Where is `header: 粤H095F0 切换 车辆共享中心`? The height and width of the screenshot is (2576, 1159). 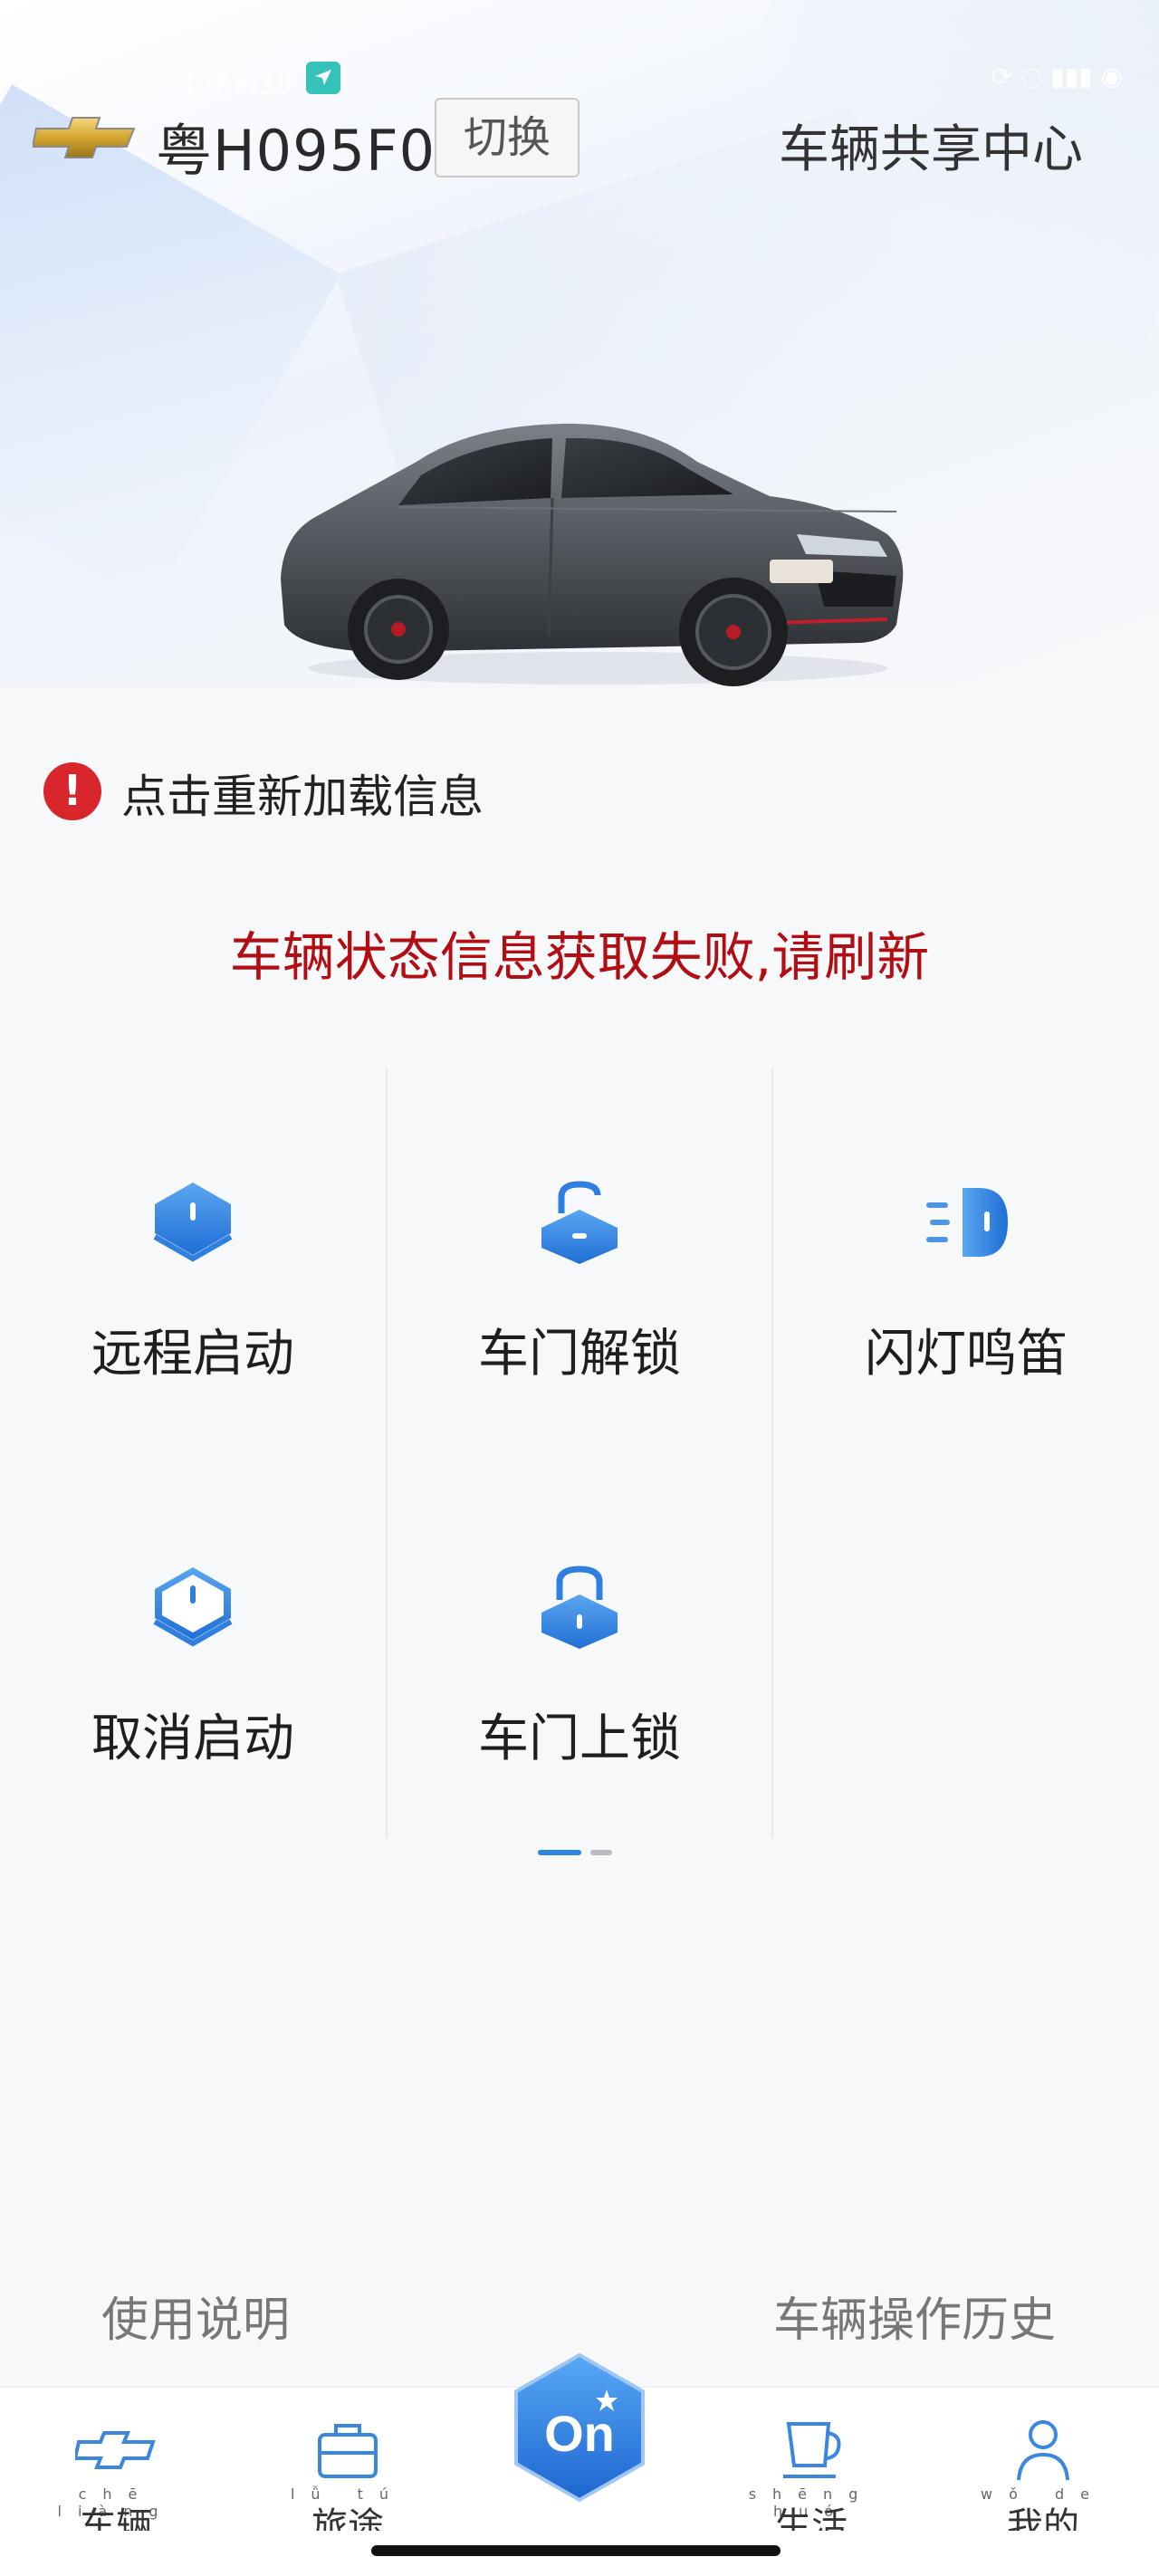
header: 粤H095F0 切换 车辆共享中心 is located at coordinates (579, 140).